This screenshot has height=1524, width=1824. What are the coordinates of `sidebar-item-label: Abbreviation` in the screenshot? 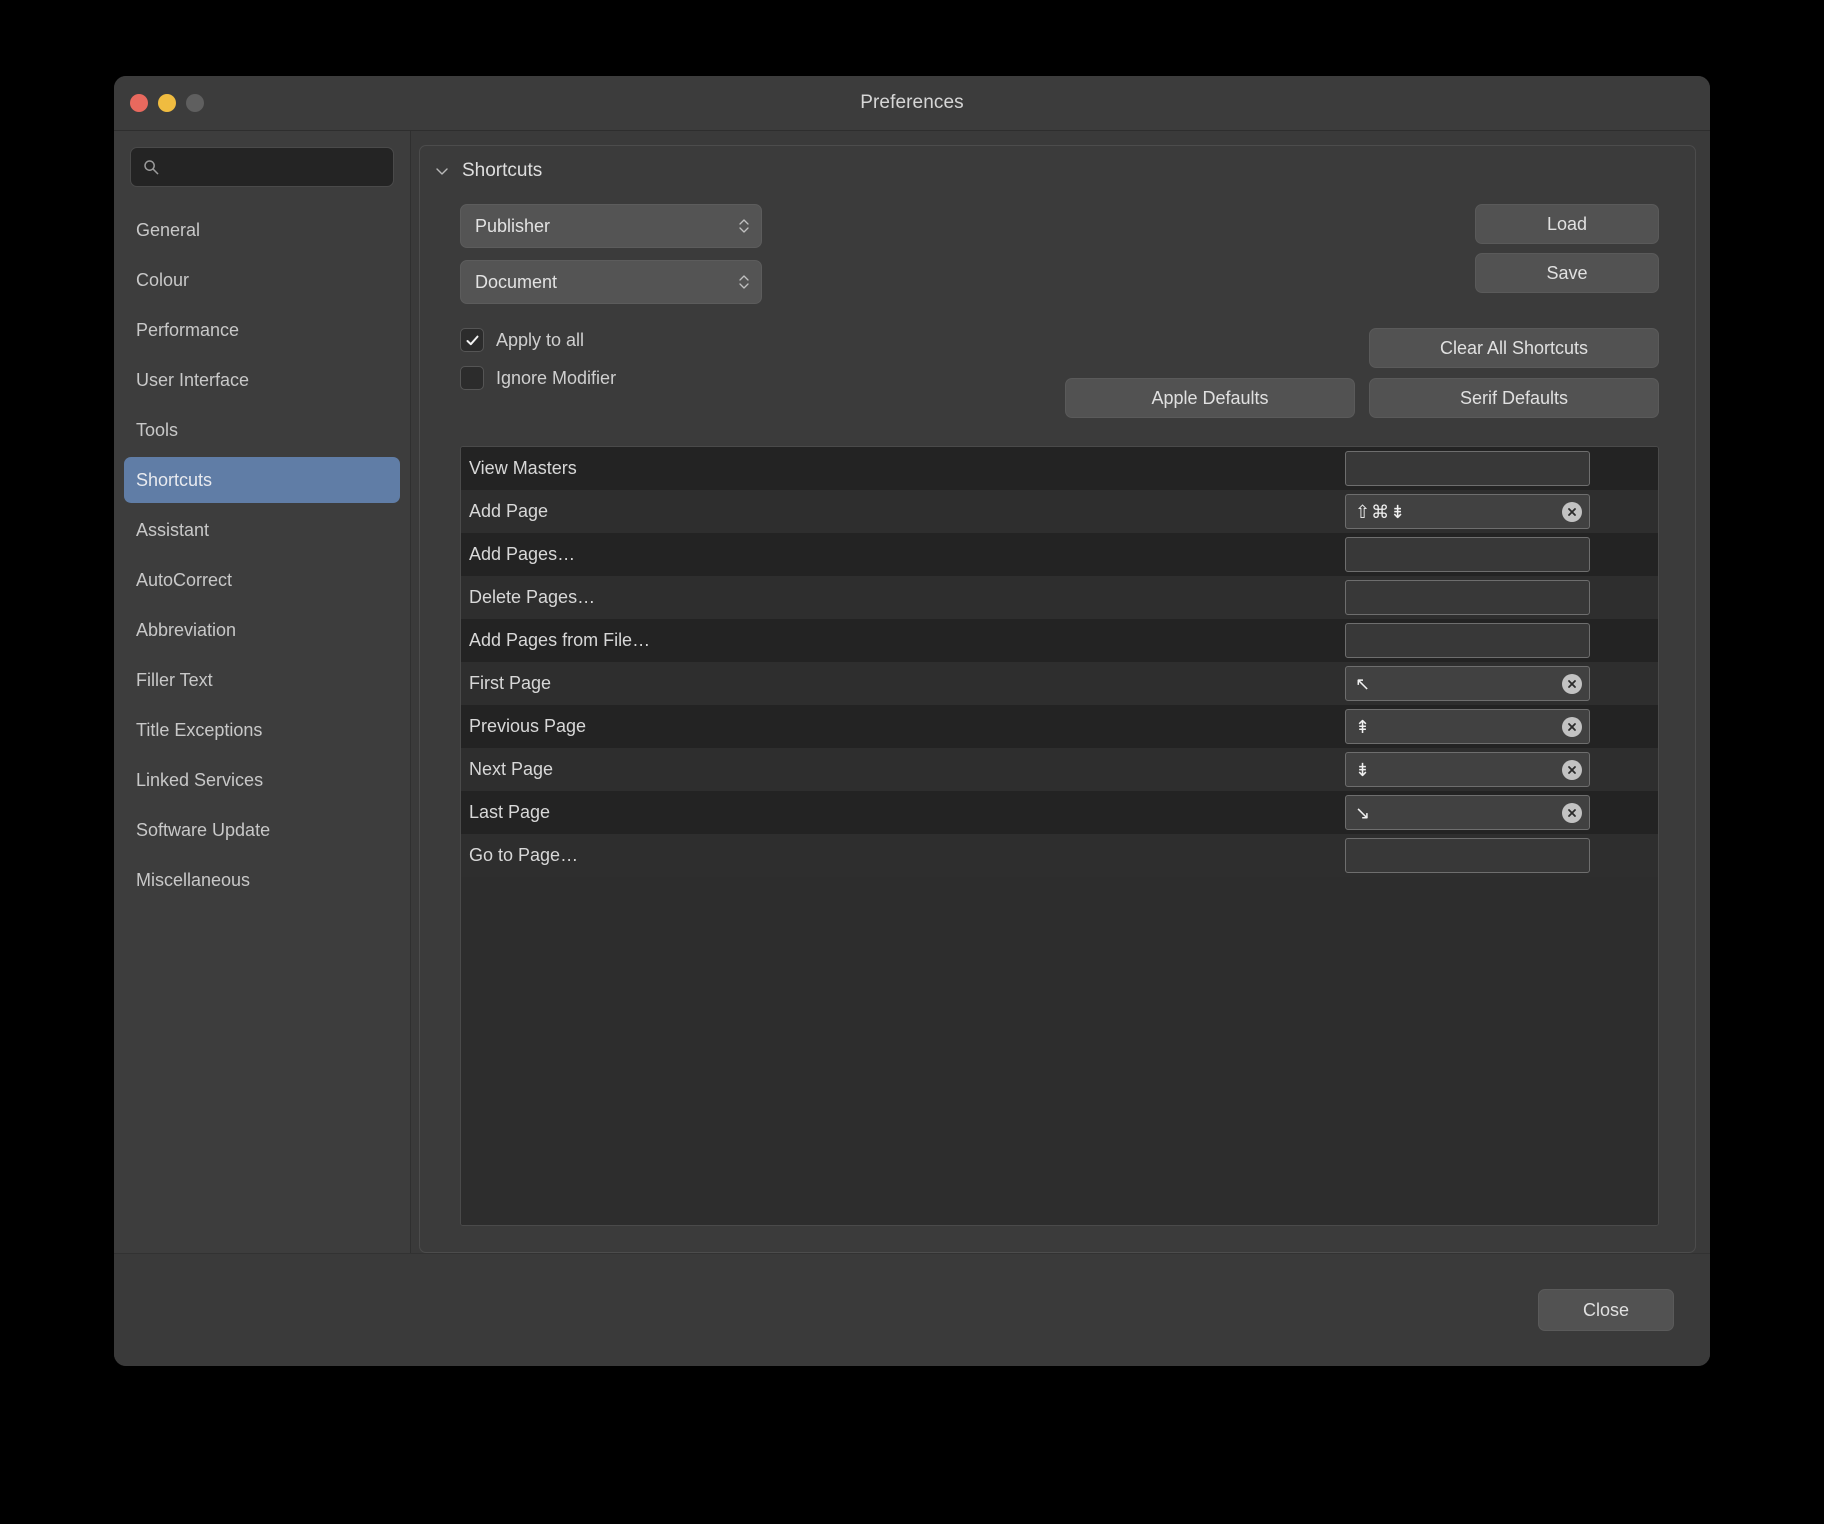 It's located at (186, 629).